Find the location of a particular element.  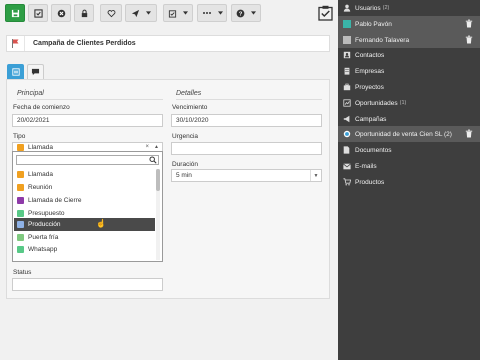

sidebar-item-usuarios: Usuarios (2) is located at coordinates (409, 8).